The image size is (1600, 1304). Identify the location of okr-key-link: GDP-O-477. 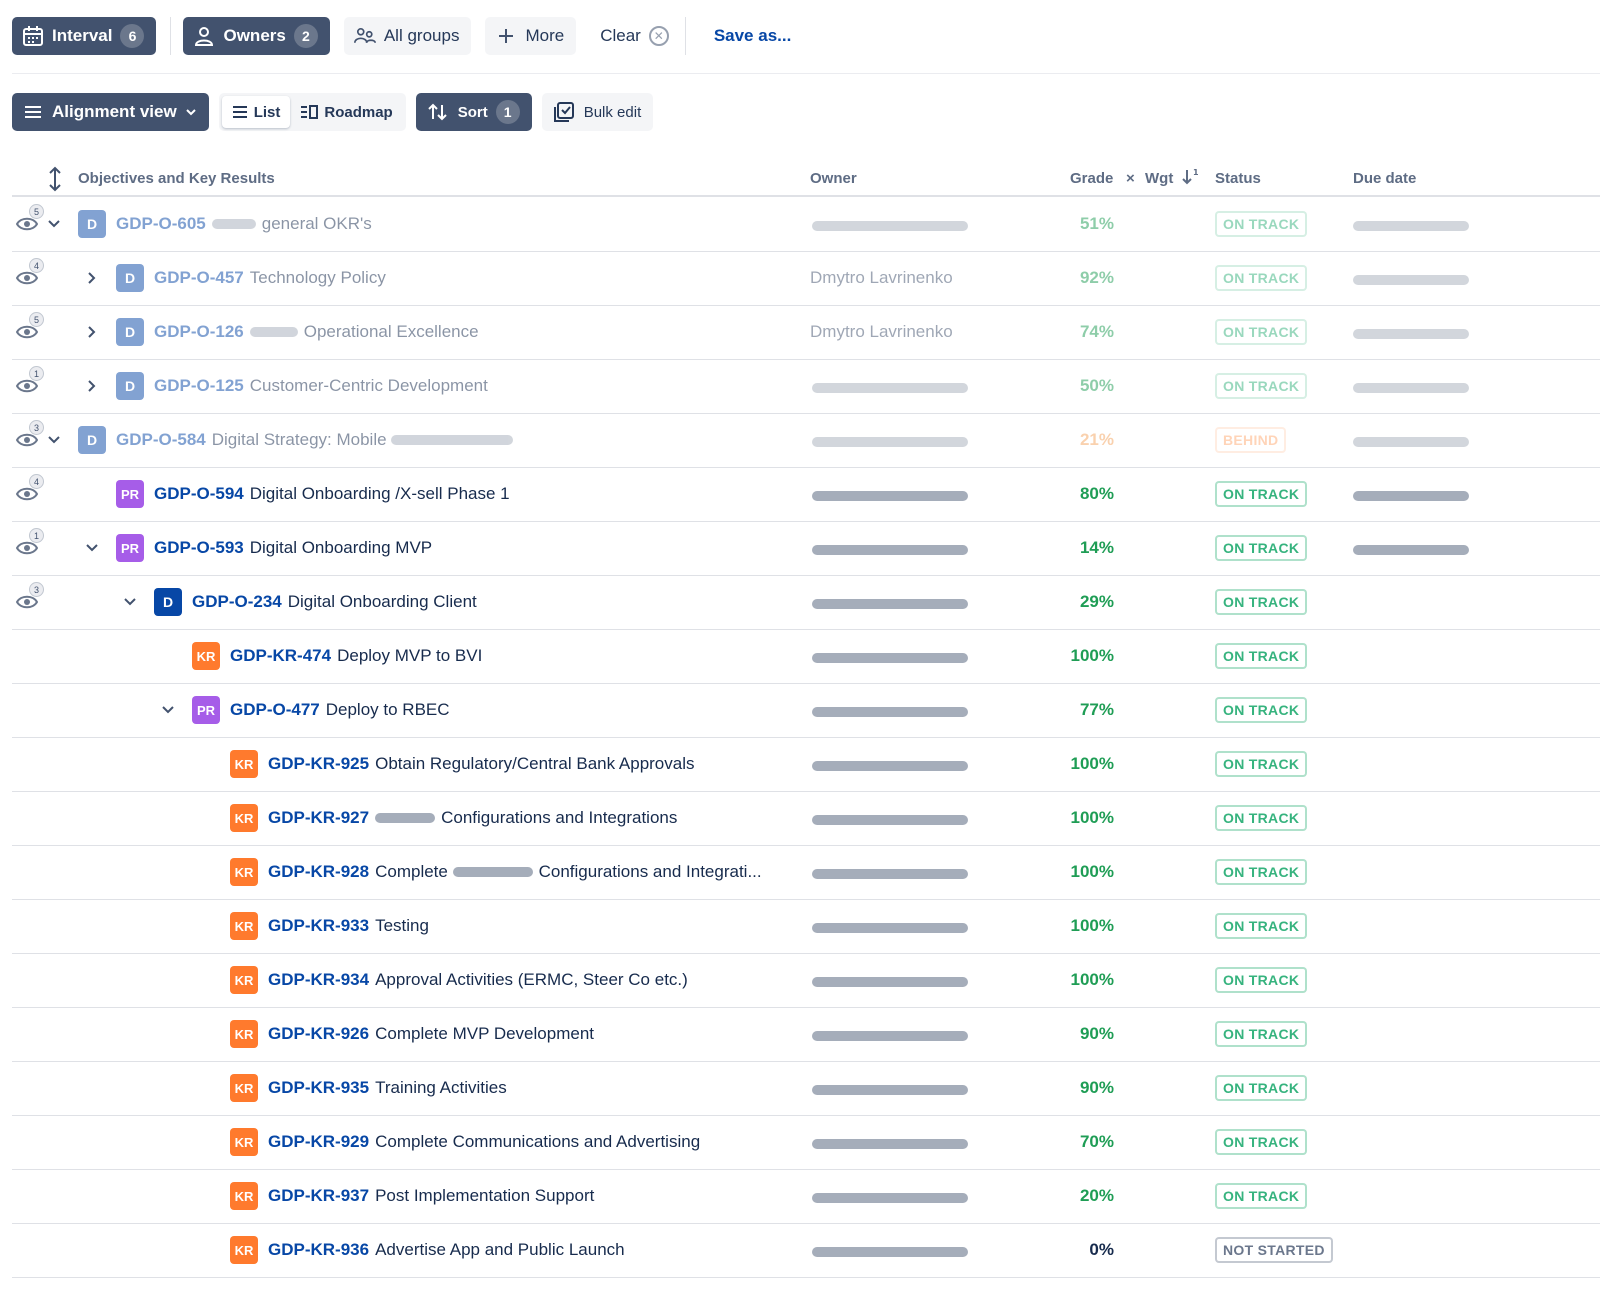
(275, 709).